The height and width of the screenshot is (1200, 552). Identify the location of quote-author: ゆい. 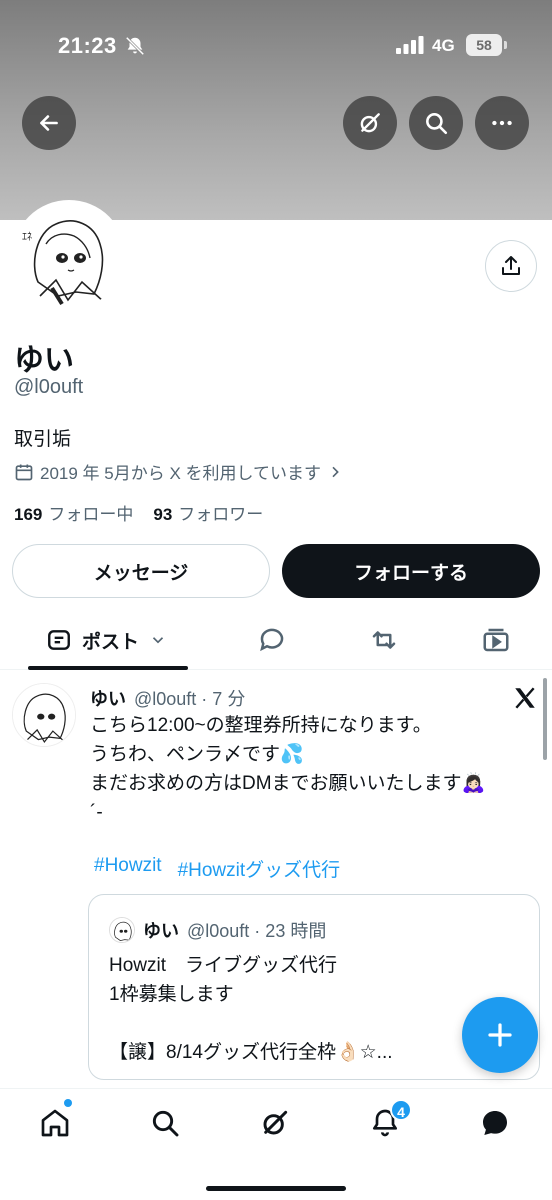
(161, 931).